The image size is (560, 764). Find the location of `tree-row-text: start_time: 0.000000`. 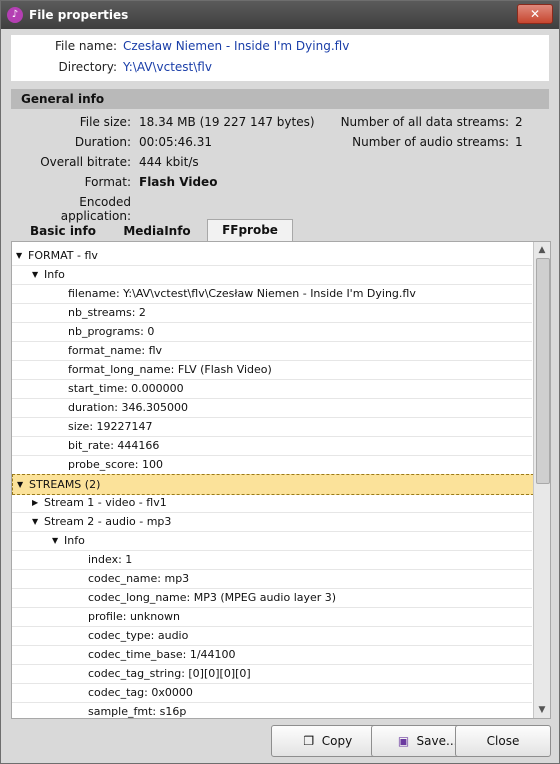

tree-row-text: start_time: 0.000000 is located at coordinates (126, 388).